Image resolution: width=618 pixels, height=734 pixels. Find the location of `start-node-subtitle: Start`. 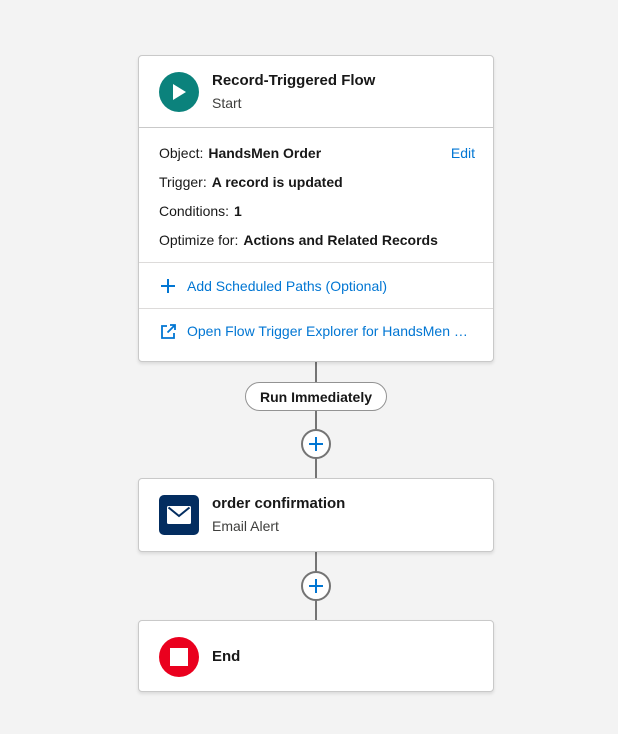

start-node-subtitle: Start is located at coordinates (227, 102).